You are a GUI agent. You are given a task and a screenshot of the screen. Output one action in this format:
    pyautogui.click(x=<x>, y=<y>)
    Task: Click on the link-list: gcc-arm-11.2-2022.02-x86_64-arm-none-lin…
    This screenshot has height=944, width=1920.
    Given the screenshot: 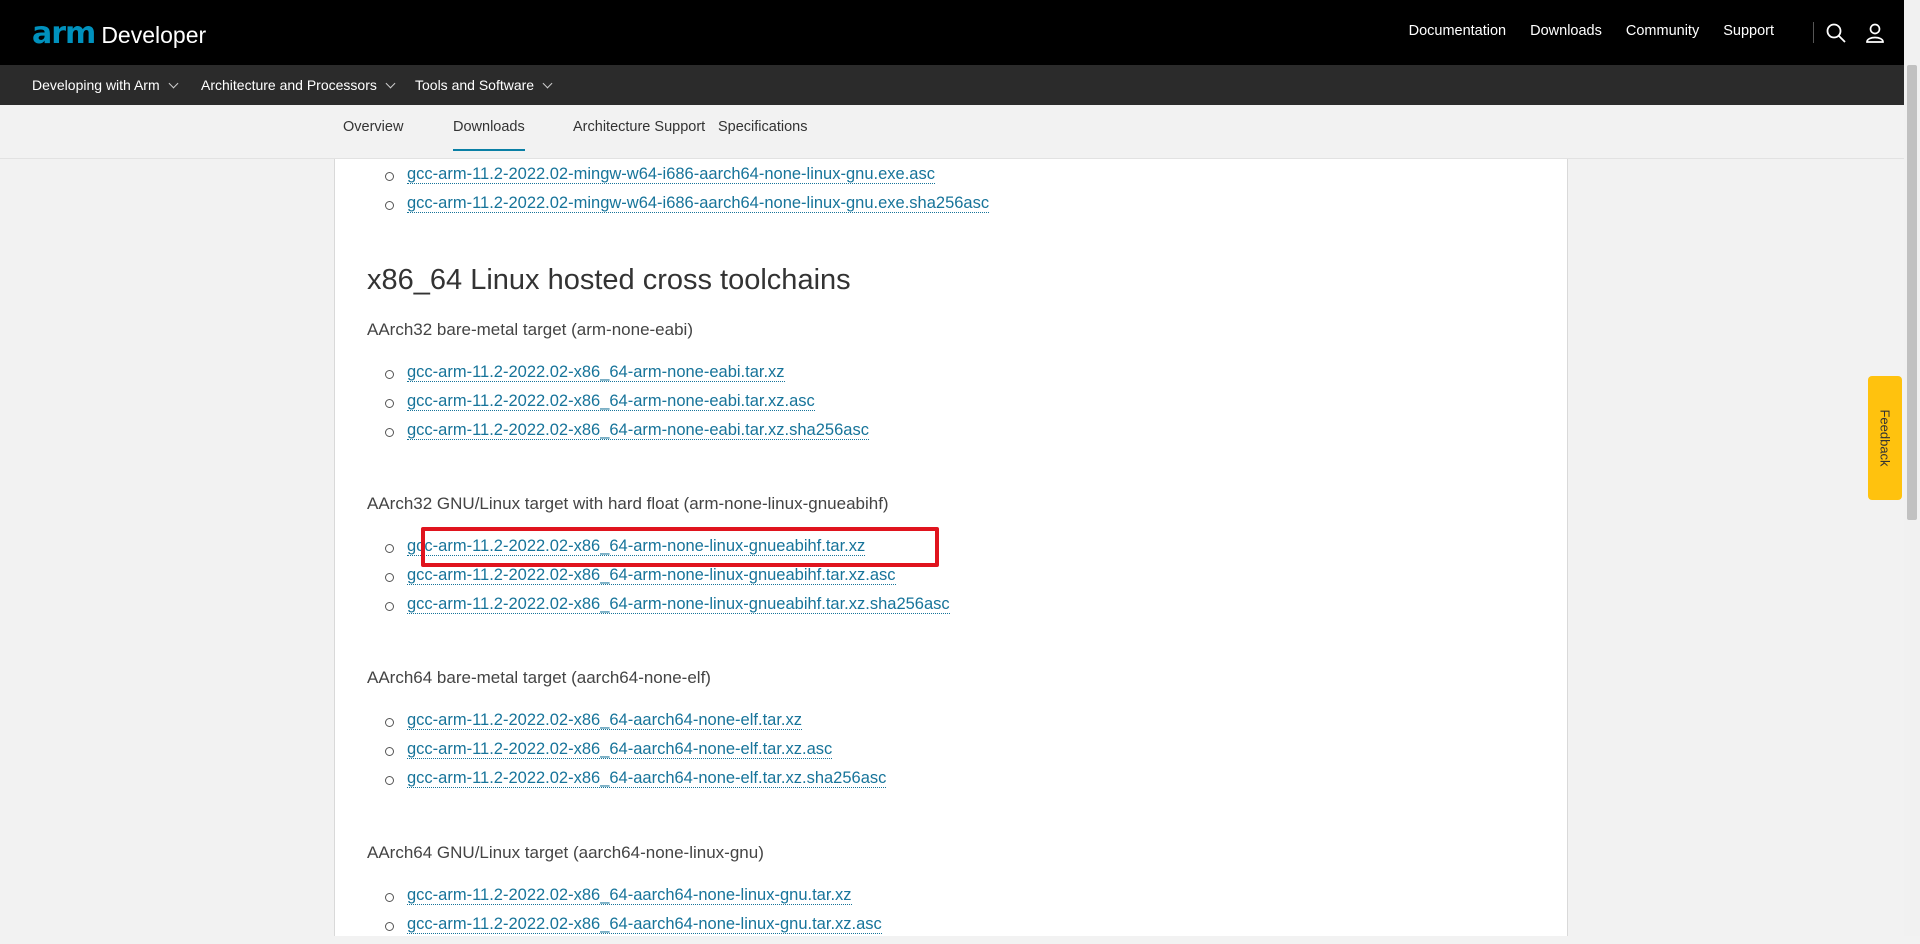 What is the action you would take?
    pyautogui.click(x=667, y=580)
    